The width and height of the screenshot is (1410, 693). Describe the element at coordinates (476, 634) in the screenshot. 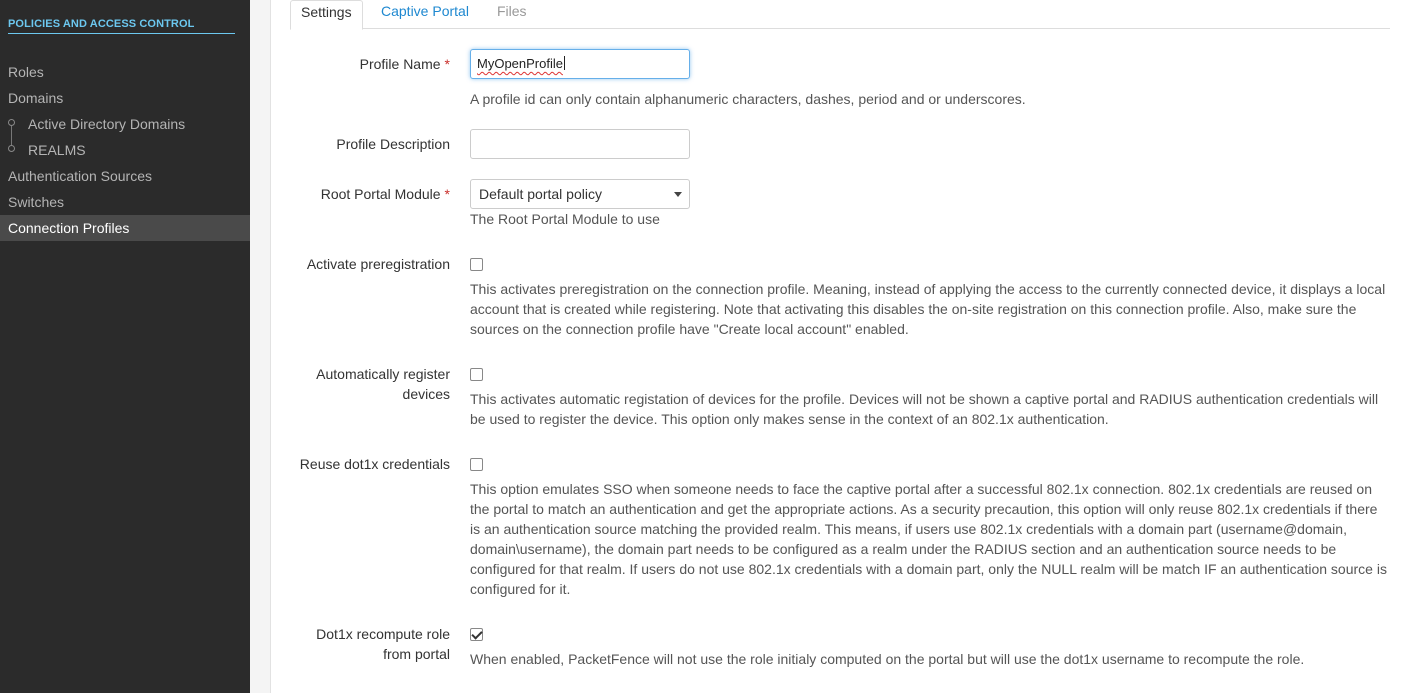

I see `dot1x-recompute-checkbox` at that location.